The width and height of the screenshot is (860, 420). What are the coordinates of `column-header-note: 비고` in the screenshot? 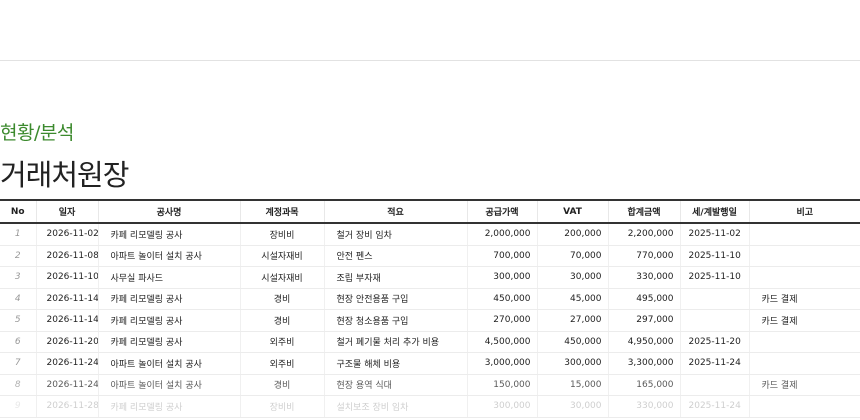 It's located at (804, 211).